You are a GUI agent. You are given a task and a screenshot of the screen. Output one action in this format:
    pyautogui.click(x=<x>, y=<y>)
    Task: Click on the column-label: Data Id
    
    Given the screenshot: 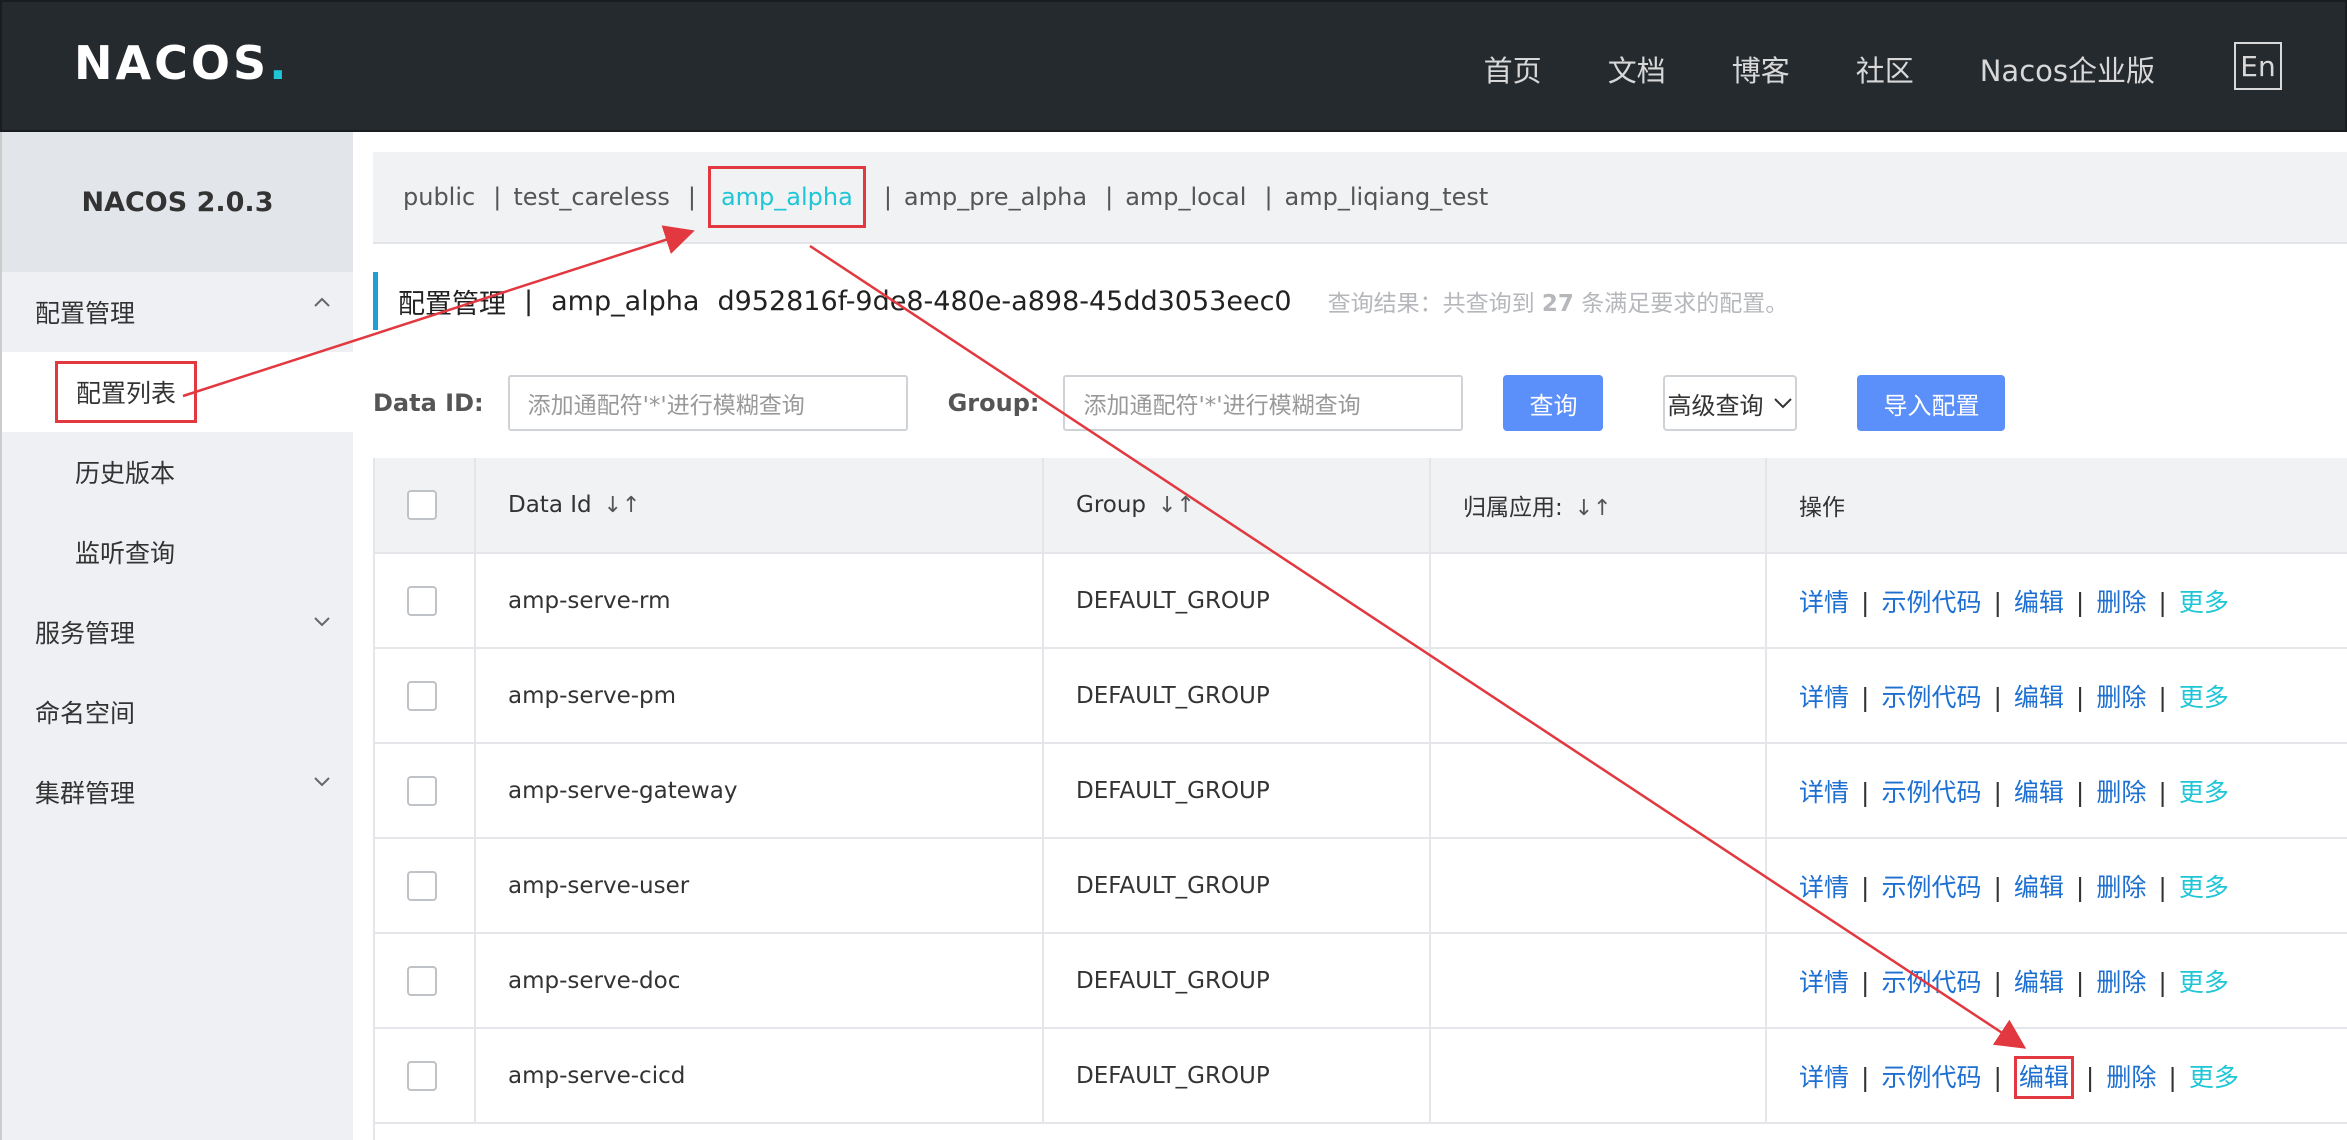 What is the action you would take?
    pyautogui.click(x=550, y=505)
    